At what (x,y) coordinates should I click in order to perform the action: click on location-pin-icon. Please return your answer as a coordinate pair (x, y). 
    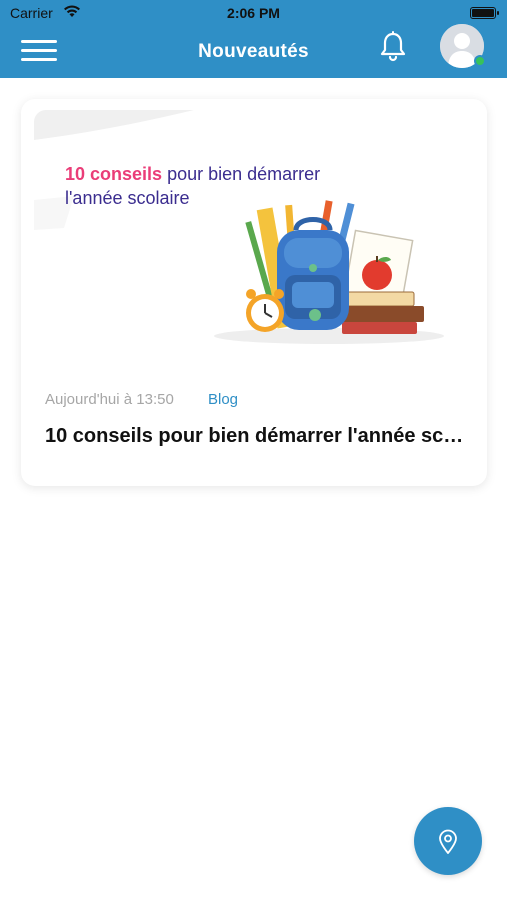
    Looking at the image, I should click on (448, 841).